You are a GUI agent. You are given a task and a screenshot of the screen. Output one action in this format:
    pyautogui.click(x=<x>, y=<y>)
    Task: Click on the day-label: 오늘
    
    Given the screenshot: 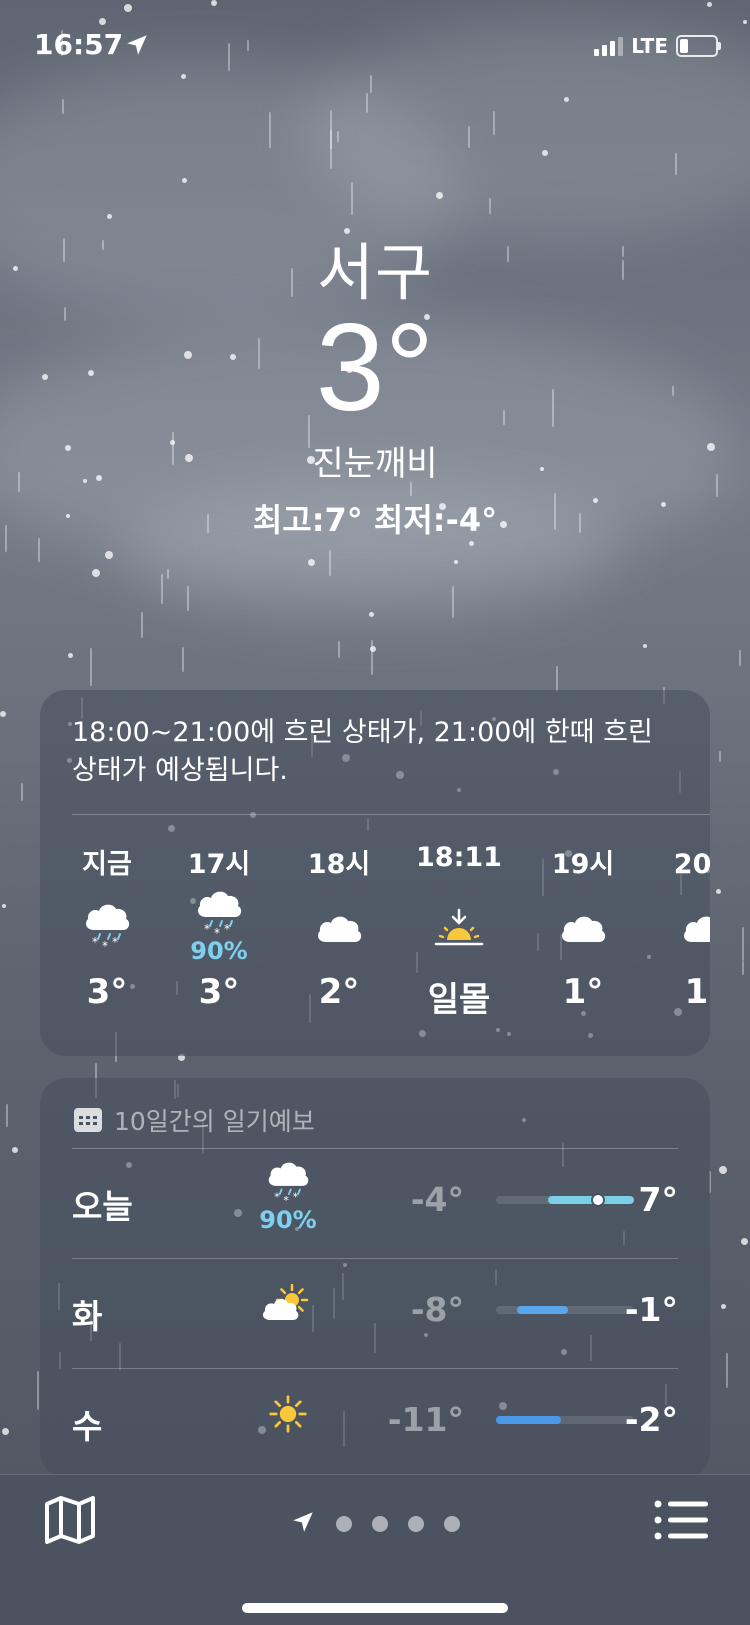 What is the action you would take?
    pyautogui.click(x=102, y=1206)
    